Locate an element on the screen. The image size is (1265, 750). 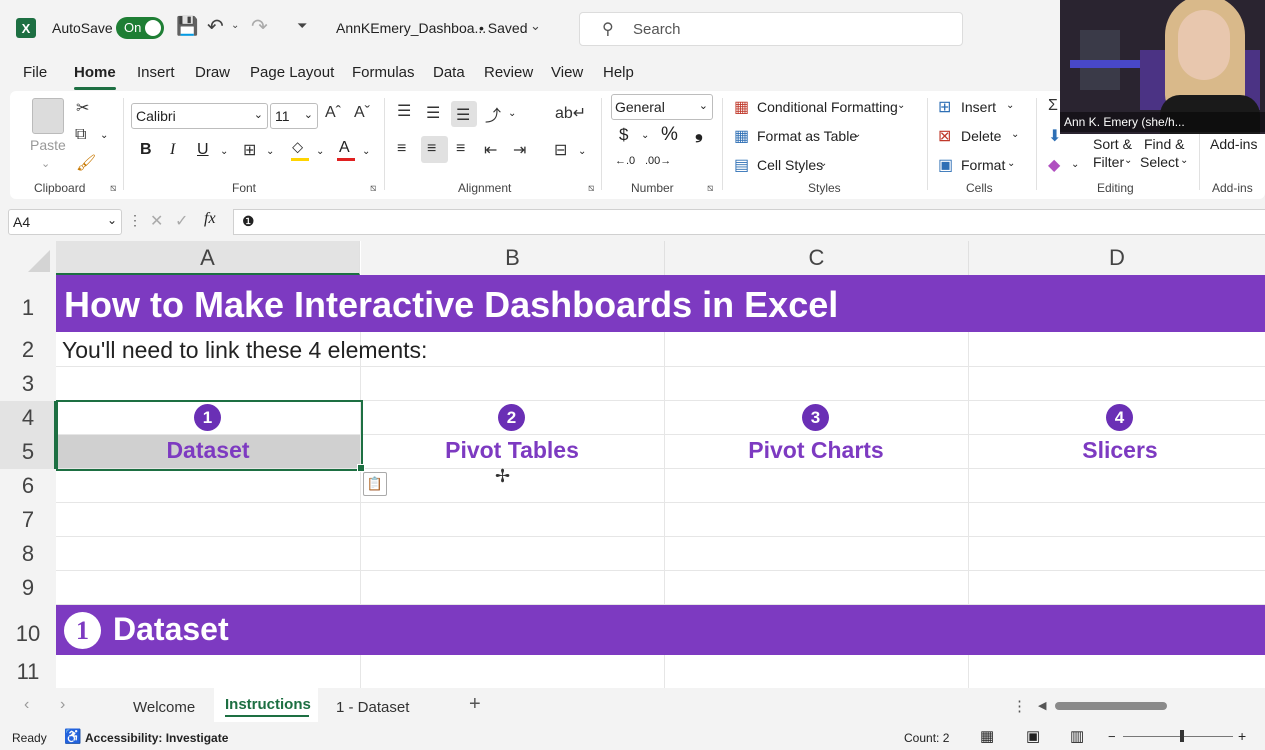
sheet-tab-welcome: Welcome is located at coordinates (164, 707).